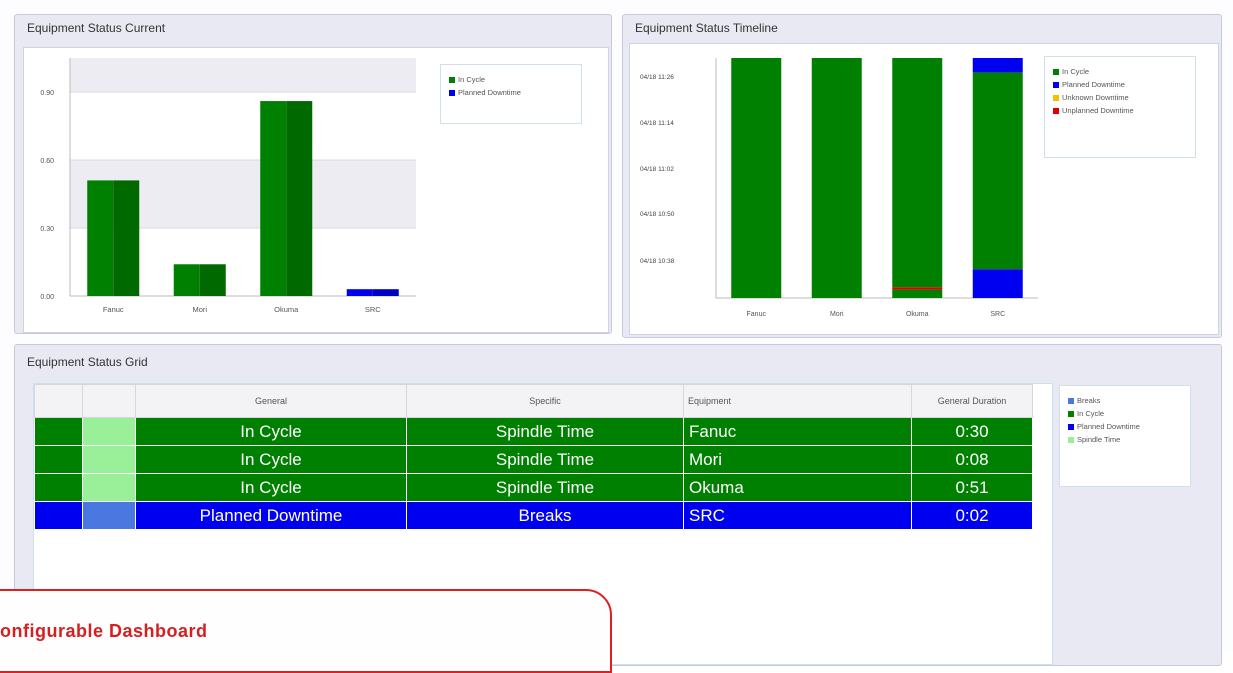 The height and width of the screenshot is (673, 1233). I want to click on panel-title: Equipment Status Grid, so click(87, 362).